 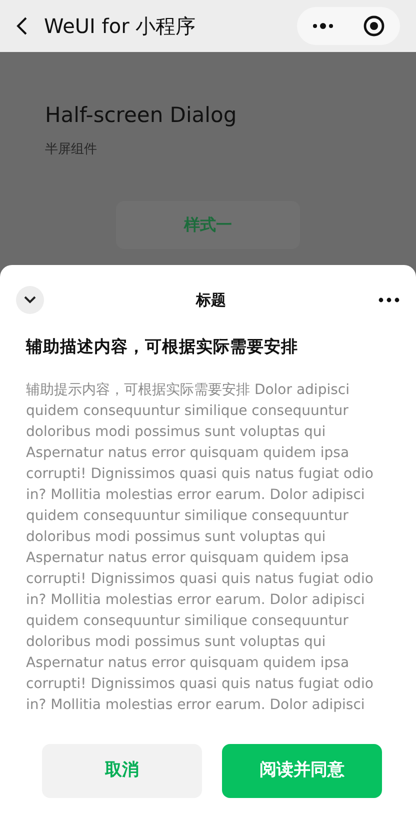 I want to click on target-icon, so click(x=374, y=26).